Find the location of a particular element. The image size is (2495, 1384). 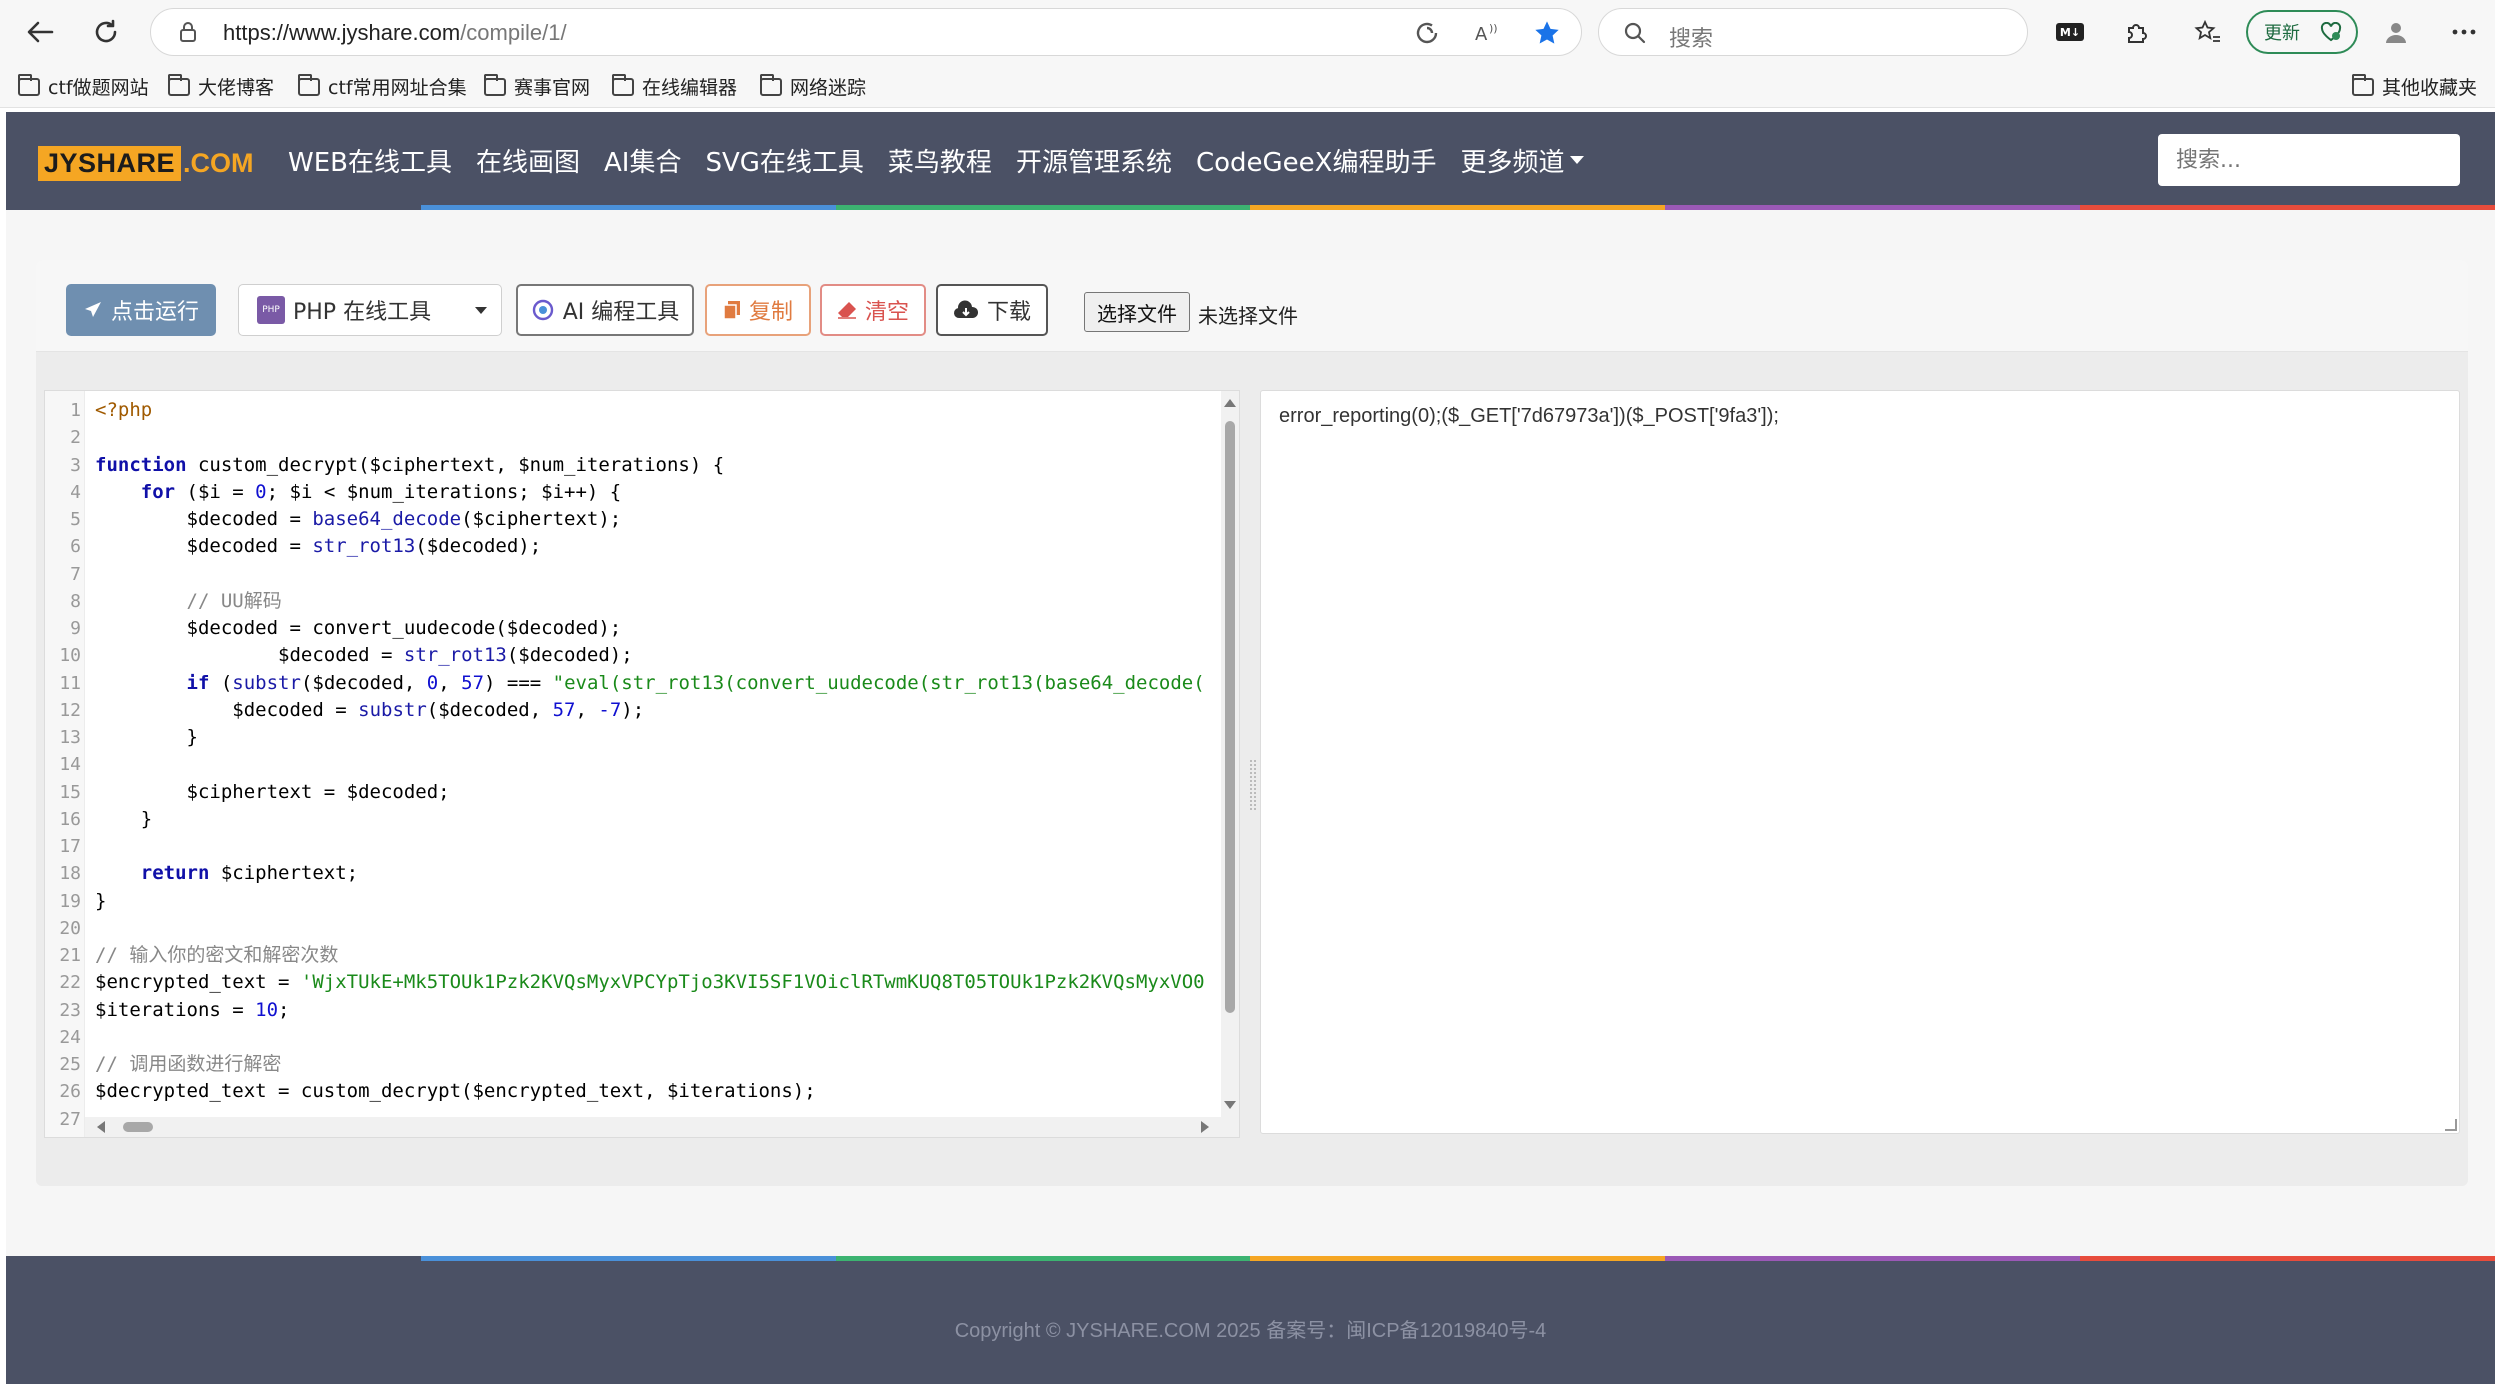

code-line: 7 is located at coordinates (75, 574).